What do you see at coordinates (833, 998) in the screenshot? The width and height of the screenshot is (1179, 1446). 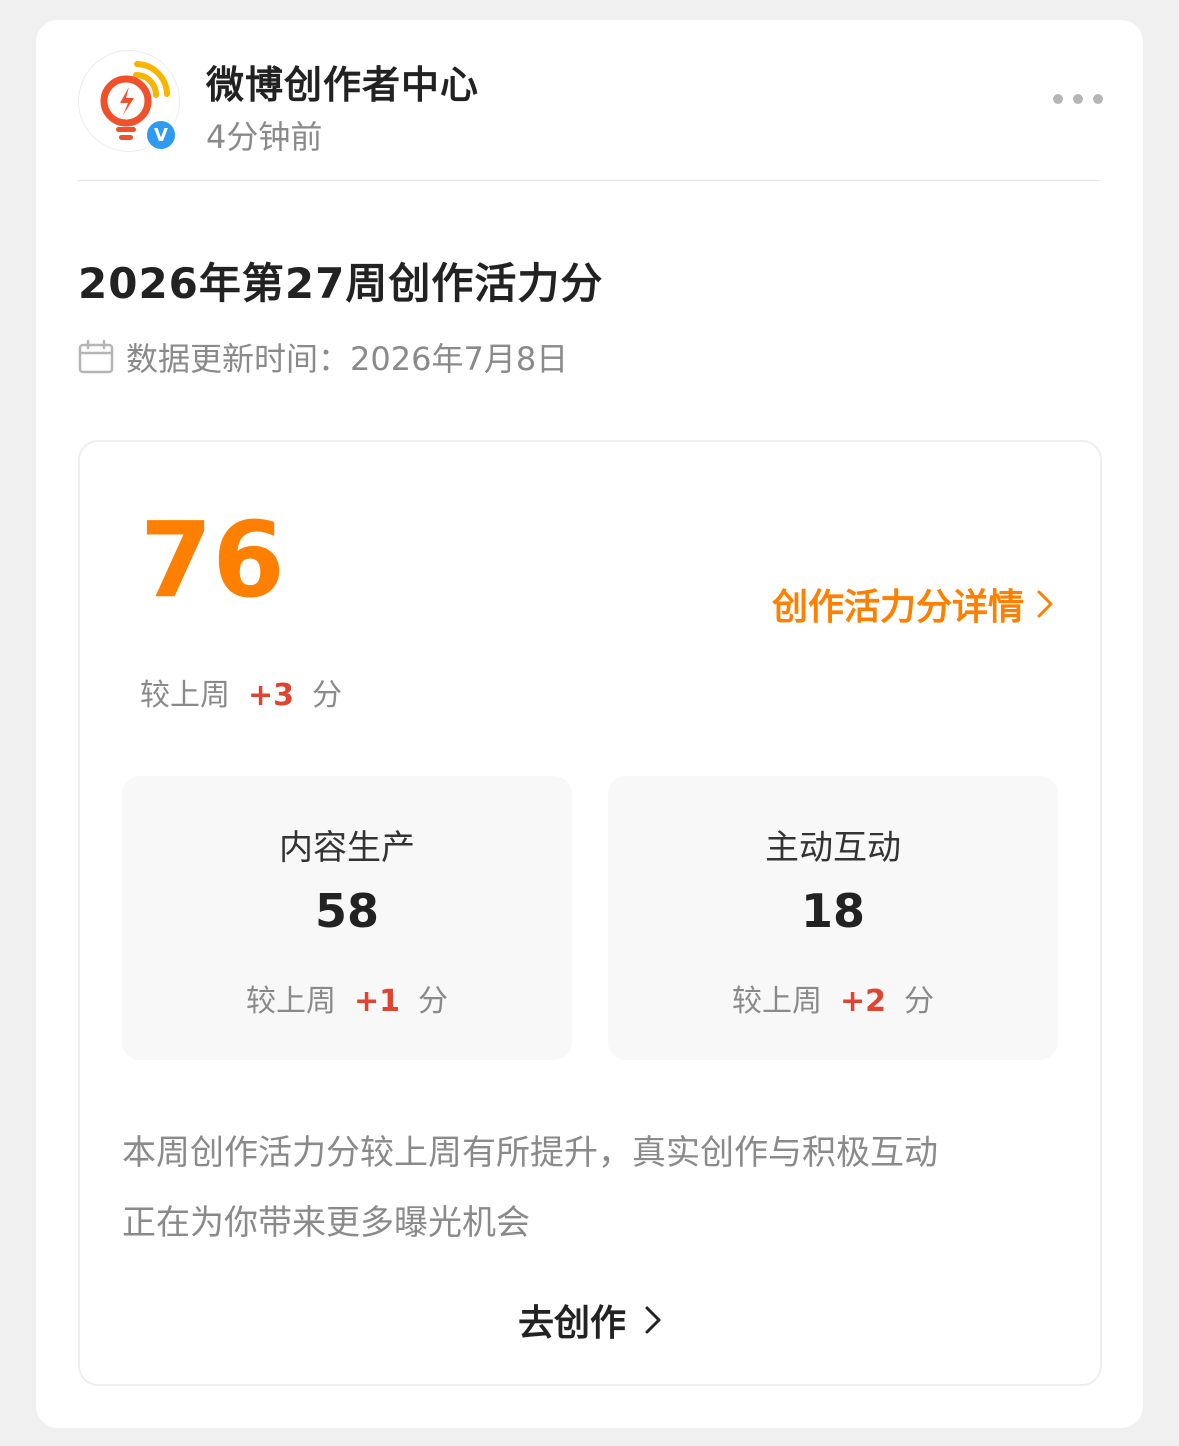 I see `metric-week-change: 较上周 +2 分` at bounding box center [833, 998].